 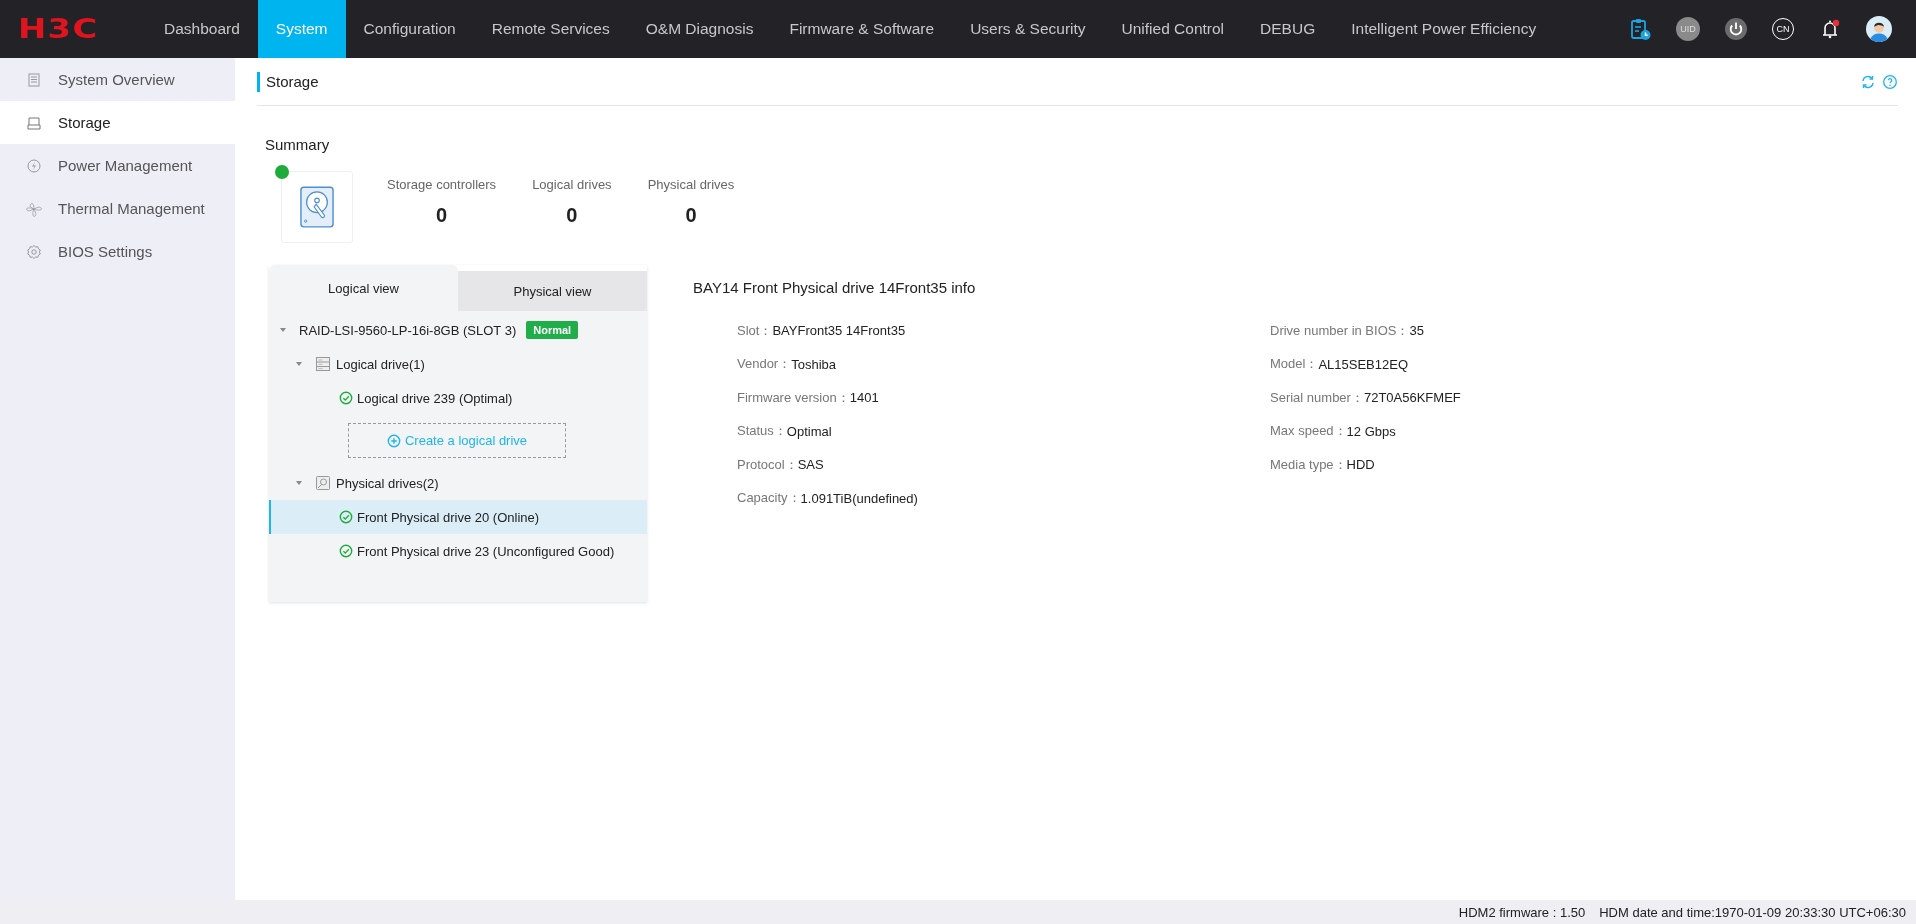 I want to click on drive-item: Front Physical drive 23 (Unconfigured Good), so click(x=458, y=551).